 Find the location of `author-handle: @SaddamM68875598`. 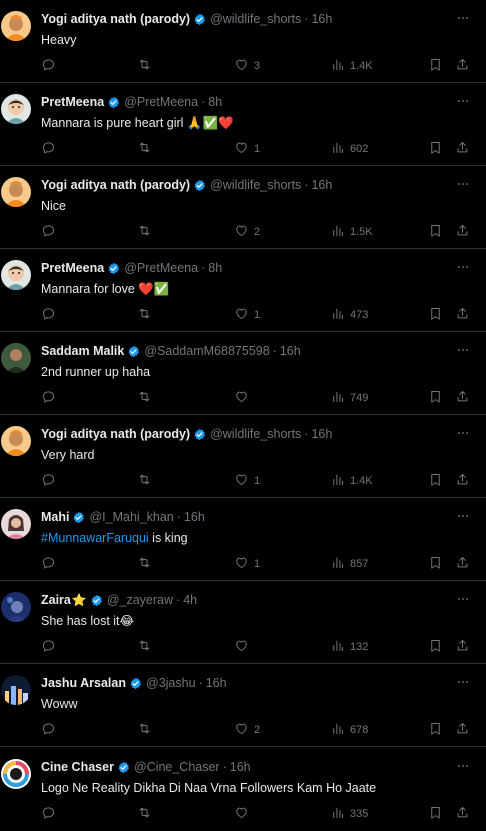

author-handle: @SaddamM68875598 is located at coordinates (206, 351).